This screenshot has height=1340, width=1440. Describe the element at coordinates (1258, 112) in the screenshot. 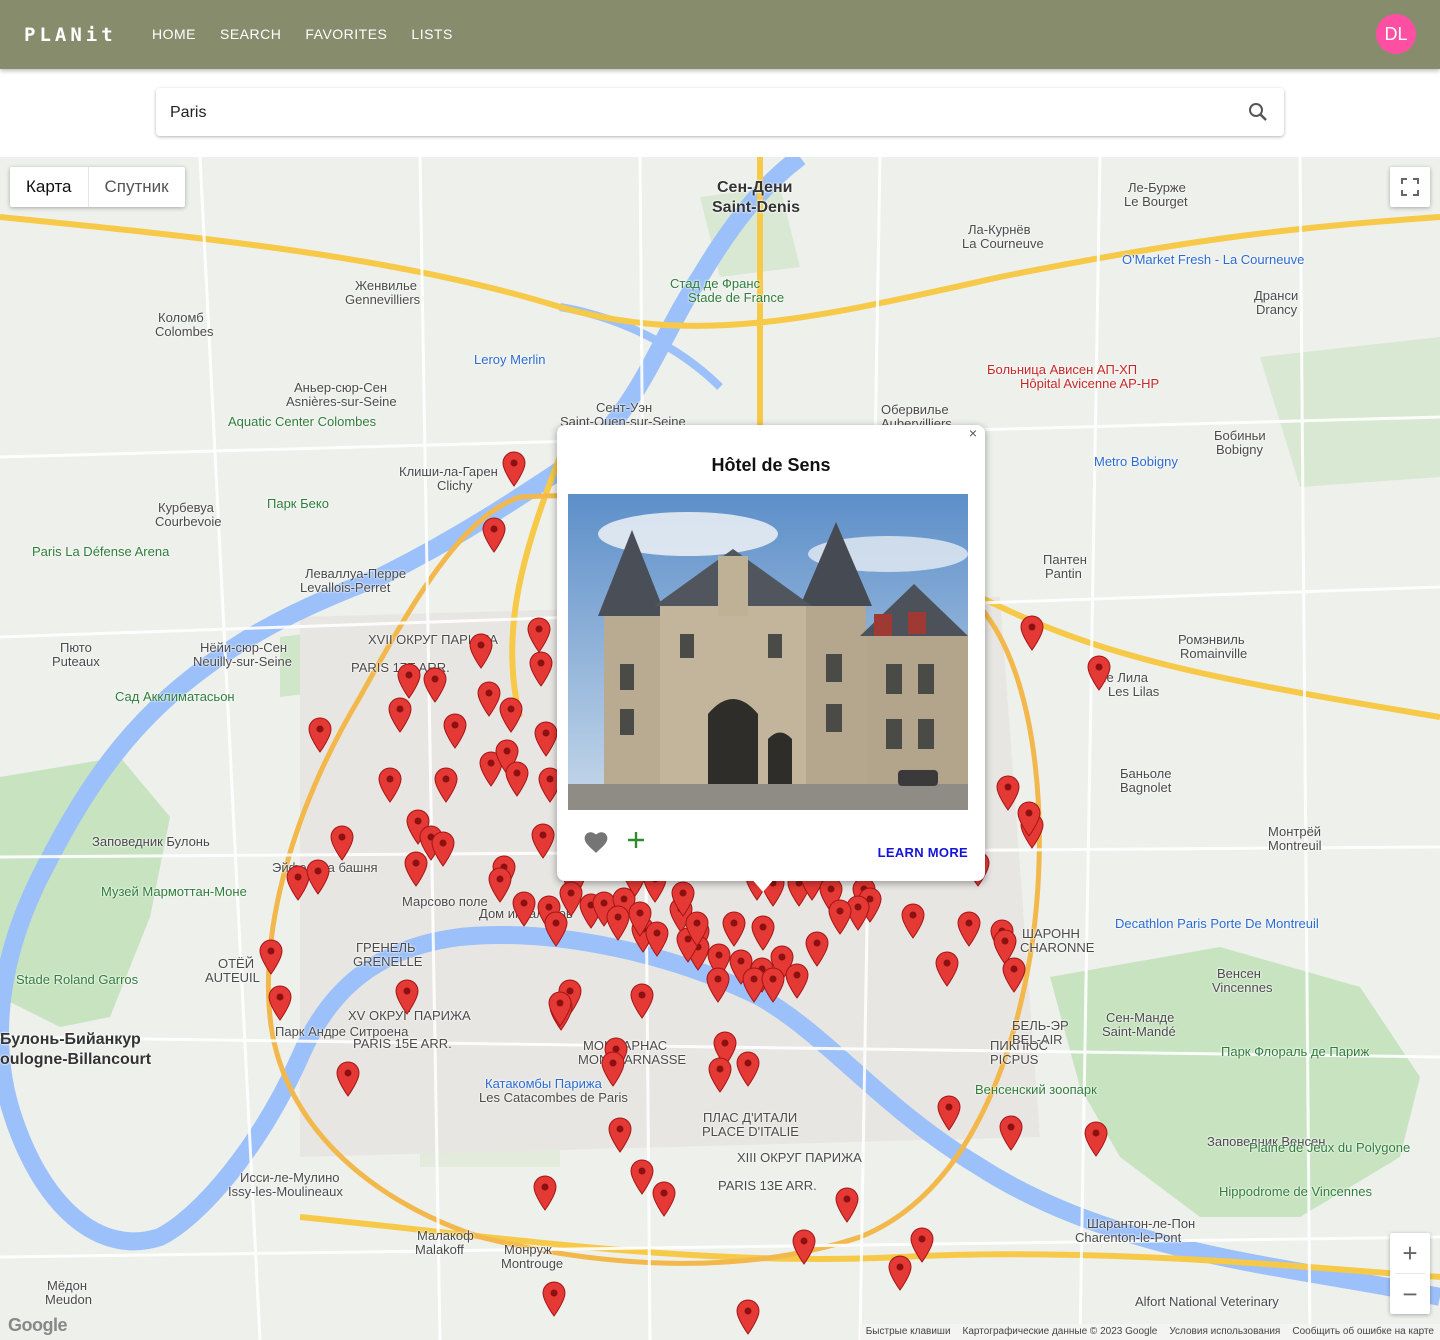

I see `search-icon` at that location.